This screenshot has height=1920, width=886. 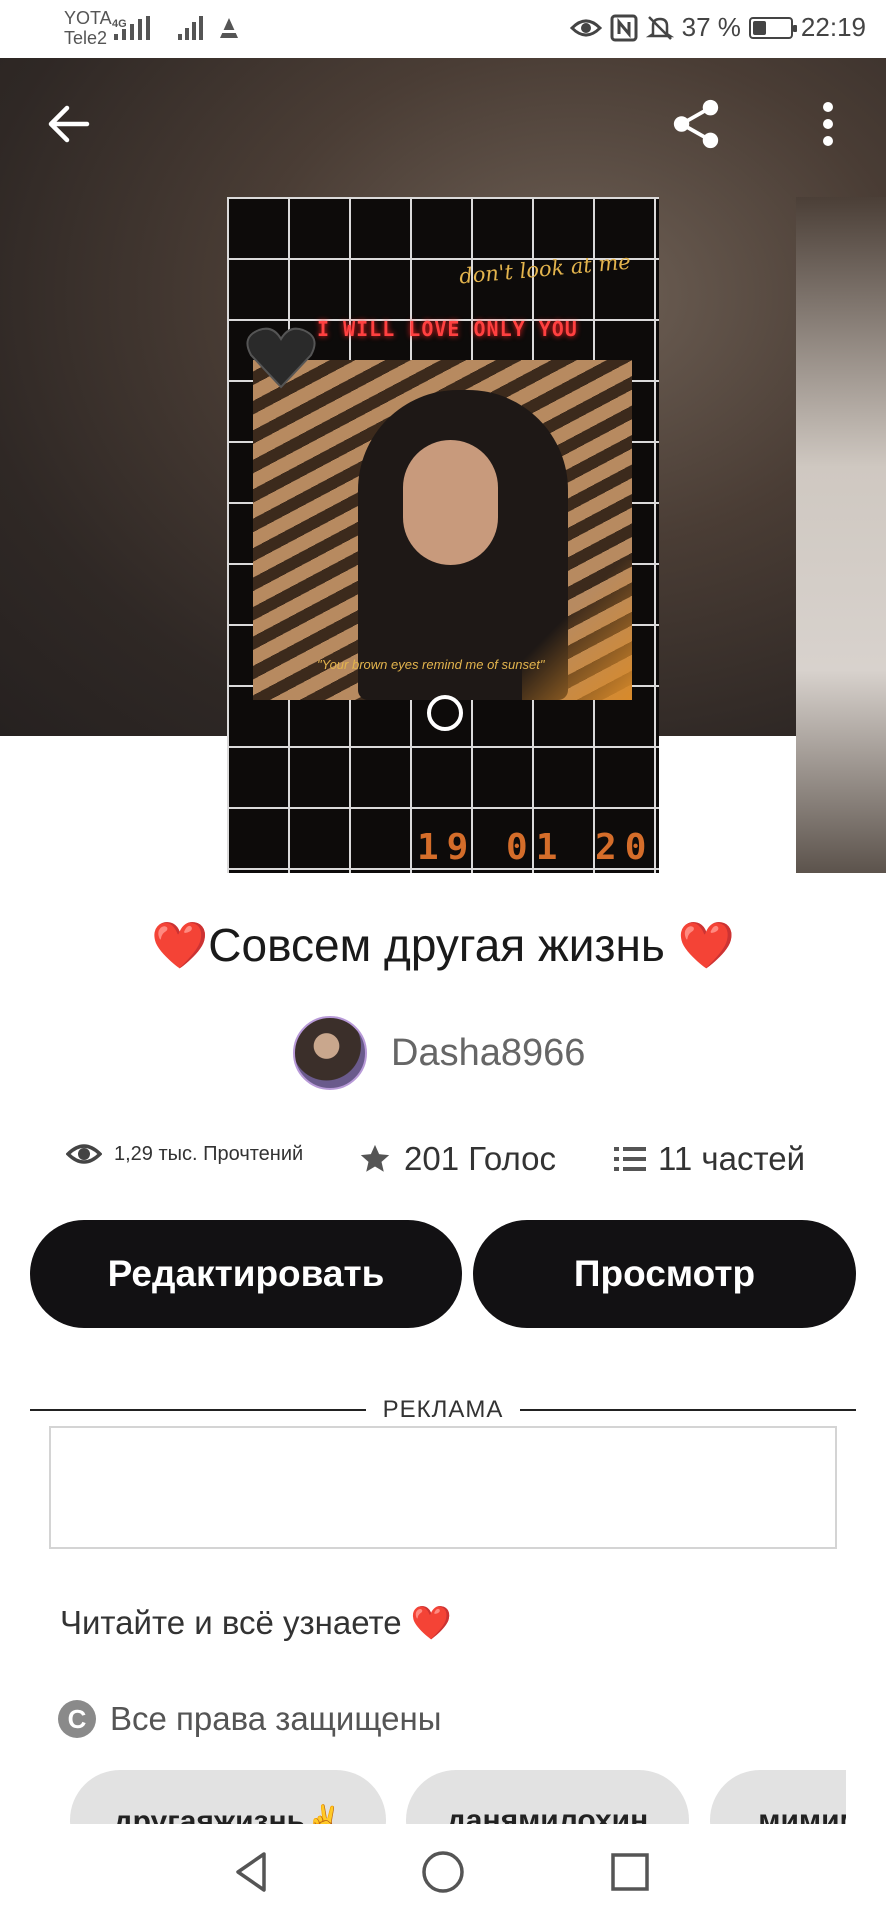 I want to click on copyright-text: Все права защищены, so click(x=276, y=1718).